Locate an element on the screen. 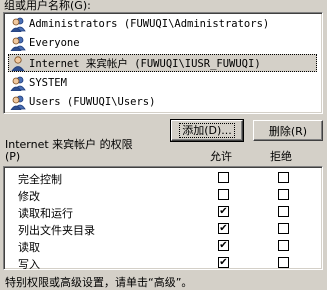 This screenshot has width=327, height=290. advanced-settings-hint: 特别权限或高级设置，请单击“高级”。 is located at coordinates (99, 282).